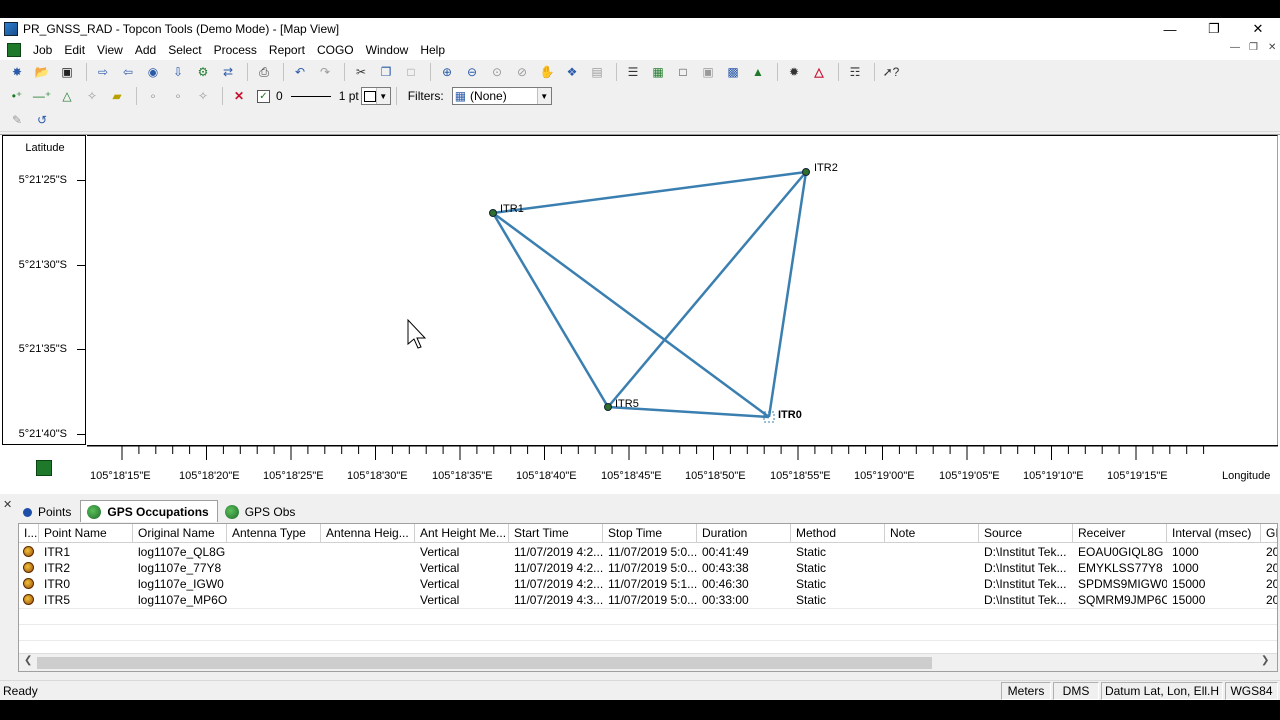  What do you see at coordinates (92, 96) in the screenshot?
I see `add-polyline-icon: ✧` at bounding box center [92, 96].